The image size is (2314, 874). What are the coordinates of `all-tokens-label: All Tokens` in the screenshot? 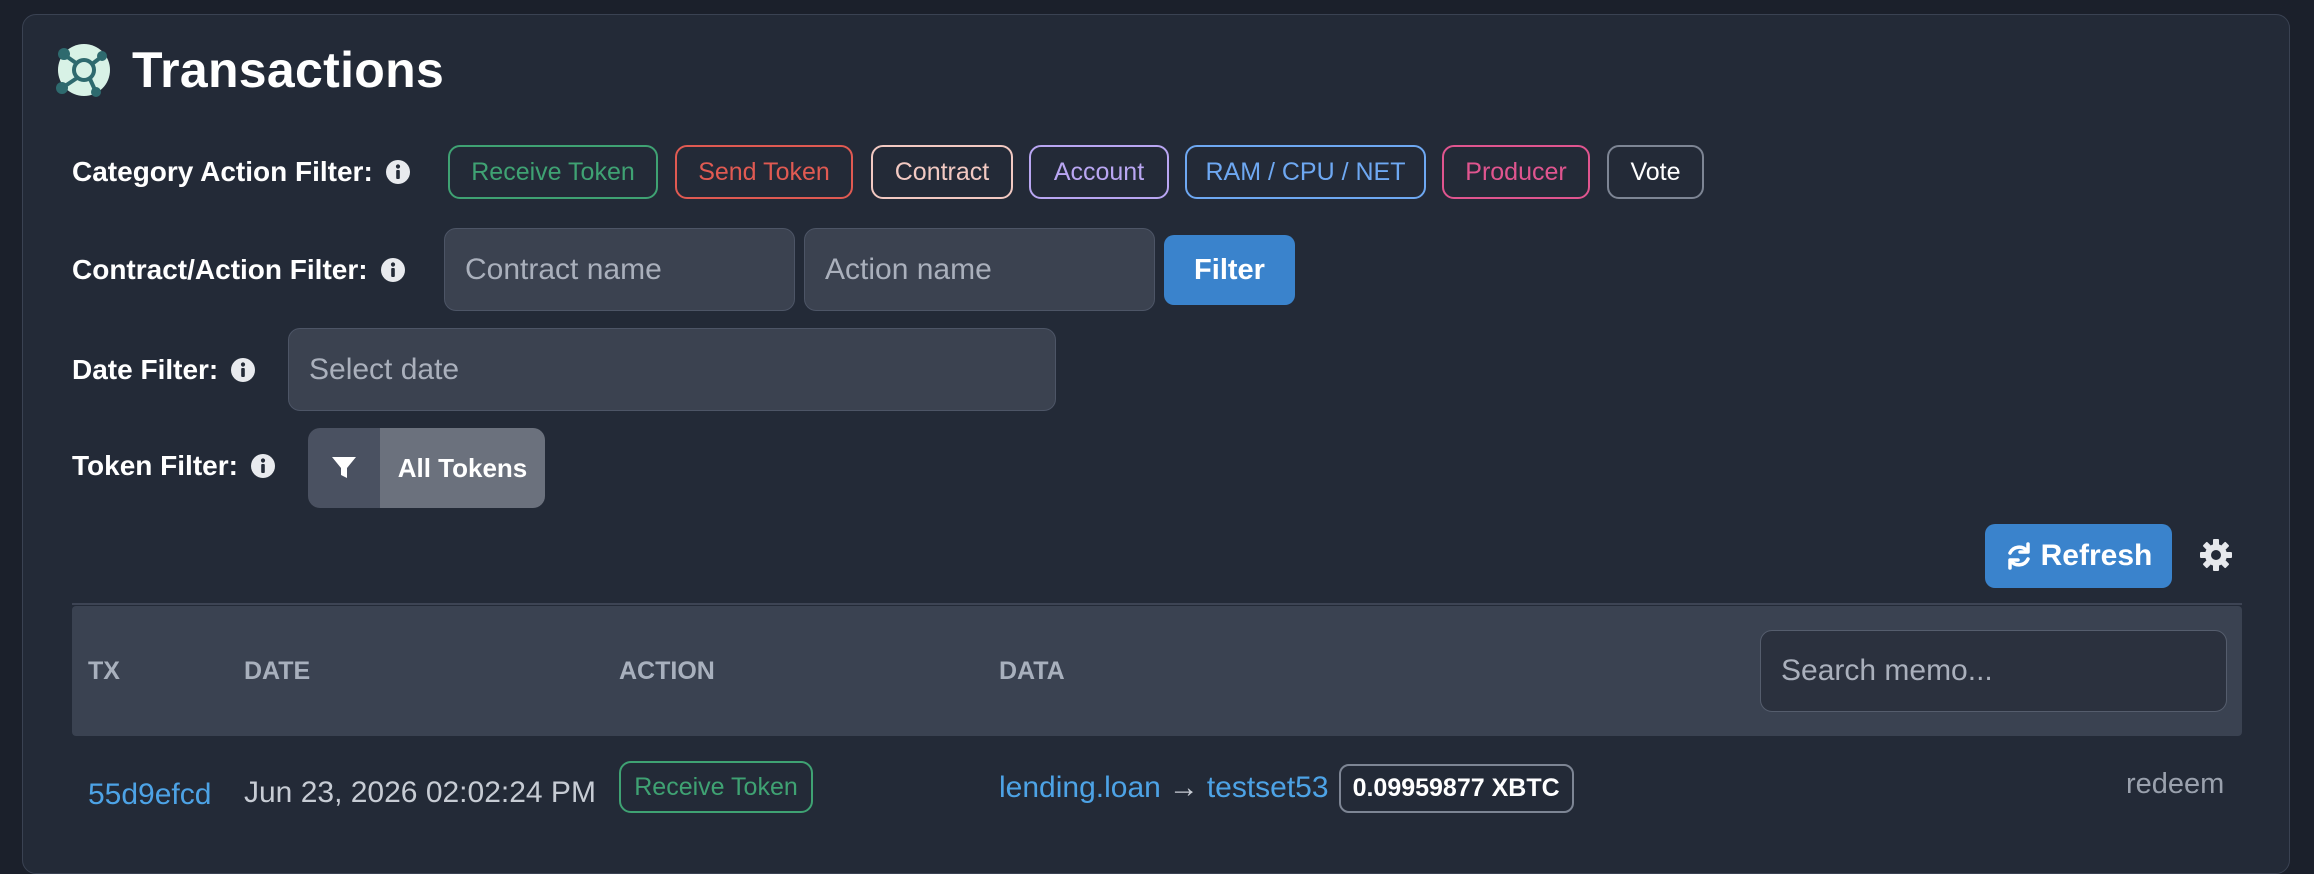 It's located at (462, 468).